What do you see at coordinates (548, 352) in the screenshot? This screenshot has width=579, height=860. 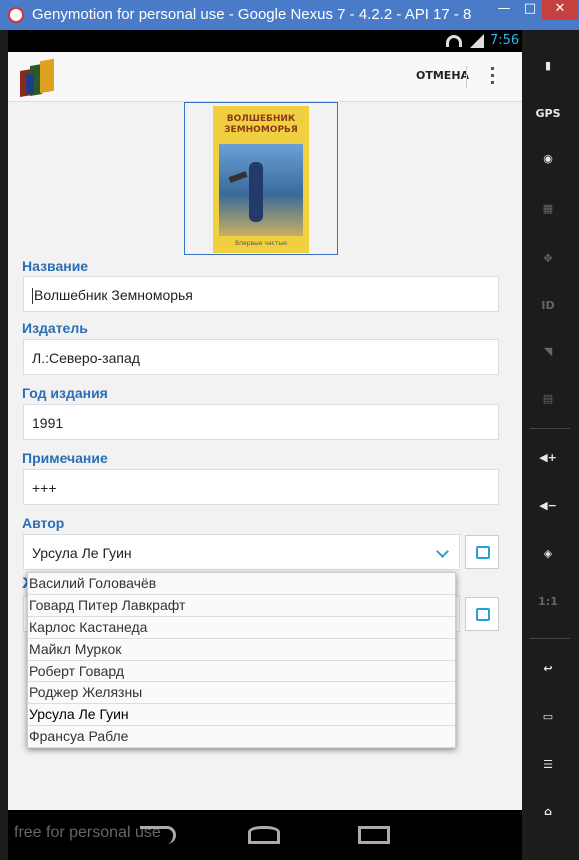 I see `network-icon: ◥` at bounding box center [548, 352].